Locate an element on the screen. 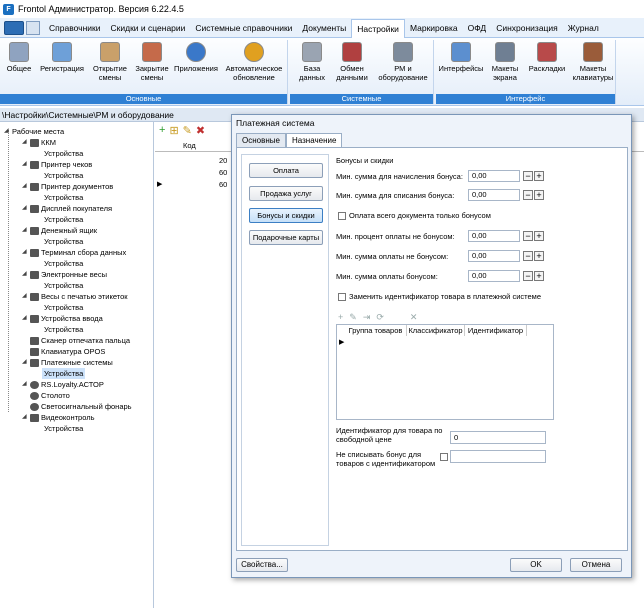 This screenshot has height=608, width=644. ribbon-apps-button: Приложения is located at coordinates (196, 57).